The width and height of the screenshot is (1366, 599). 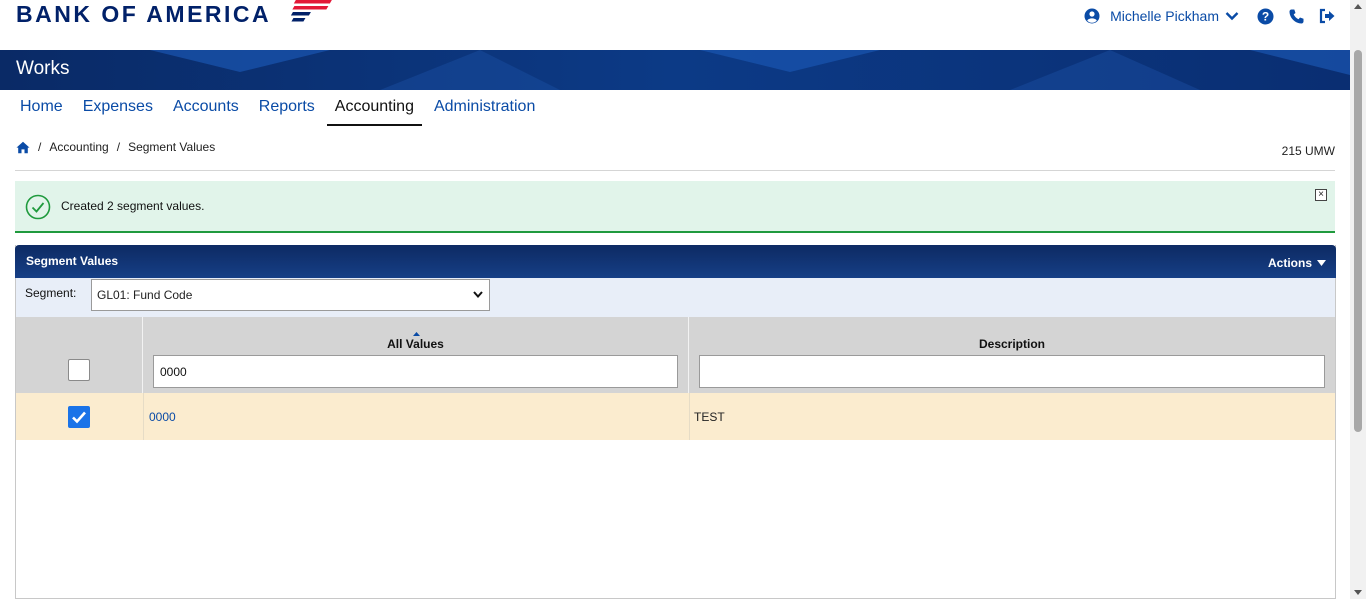 What do you see at coordinates (675, 297) in the screenshot?
I see `segment-filter-row: Segment: GL01: Fund Code` at bounding box center [675, 297].